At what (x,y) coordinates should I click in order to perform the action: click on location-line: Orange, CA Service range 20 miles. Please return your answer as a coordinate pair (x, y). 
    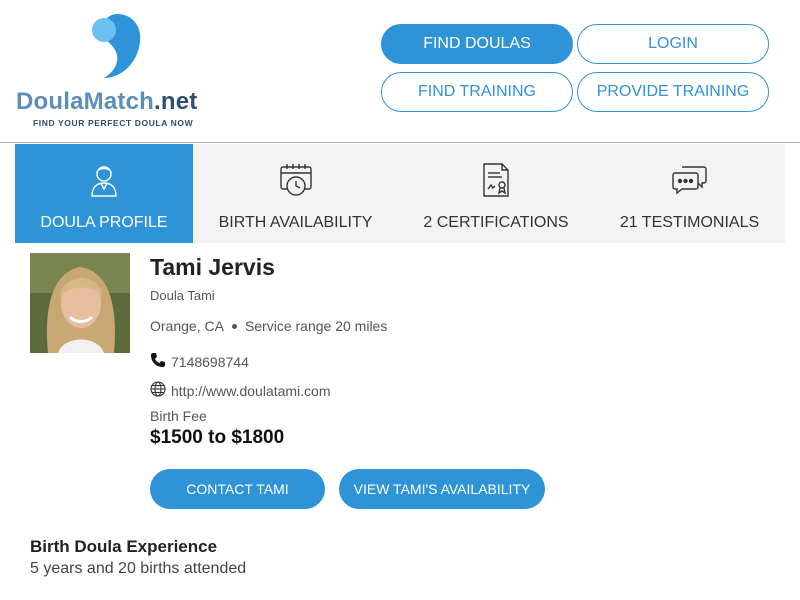
    Looking at the image, I should click on (268, 326).